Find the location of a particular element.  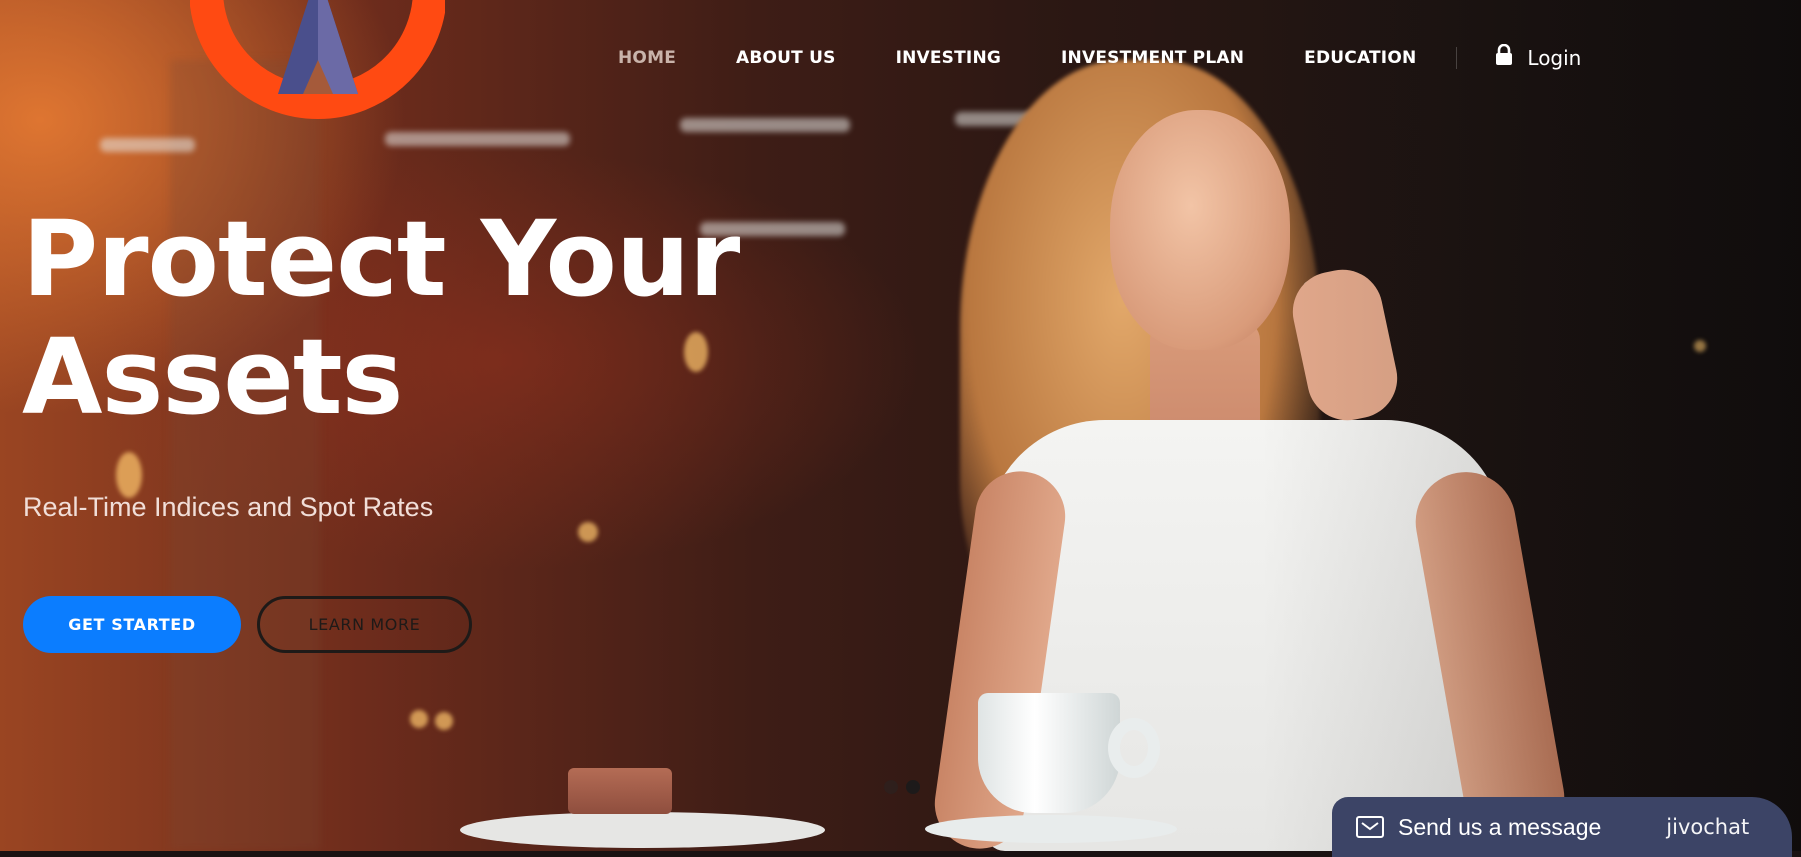

chat-widget: Send us a message jivochat is located at coordinates (1562, 827).